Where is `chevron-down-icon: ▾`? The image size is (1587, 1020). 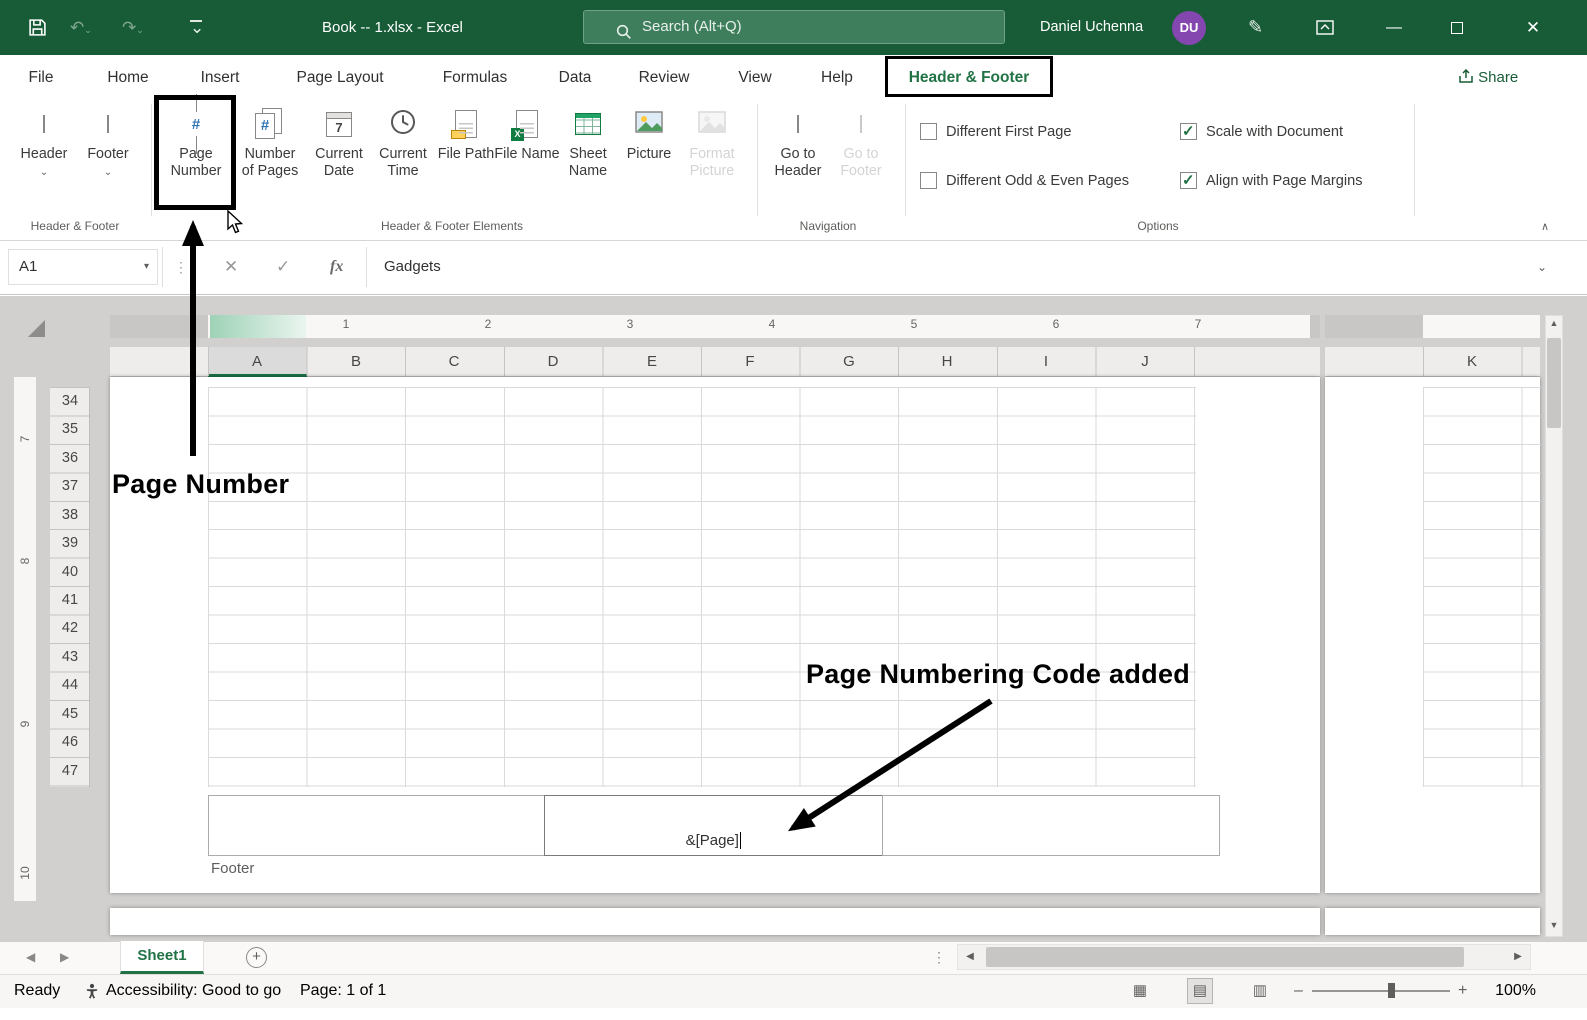
chevron-down-icon: ▾ is located at coordinates (146, 267).